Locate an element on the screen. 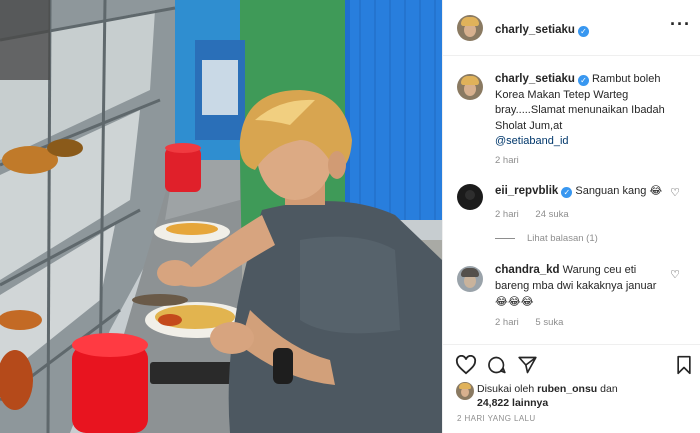 This screenshot has width=700, height=433. bookmark-icon is located at coordinates (684, 365).